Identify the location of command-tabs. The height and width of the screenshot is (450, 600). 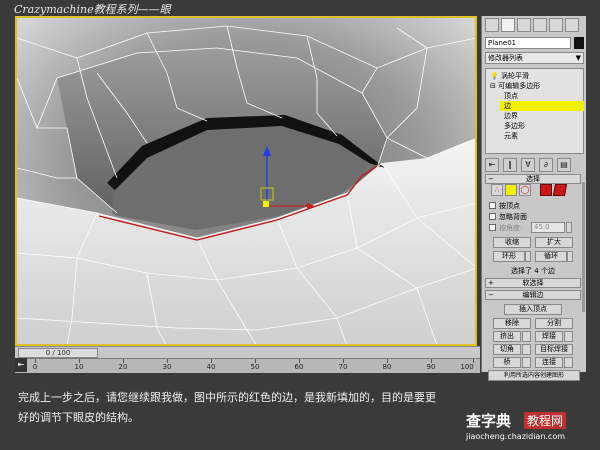
(534, 25).